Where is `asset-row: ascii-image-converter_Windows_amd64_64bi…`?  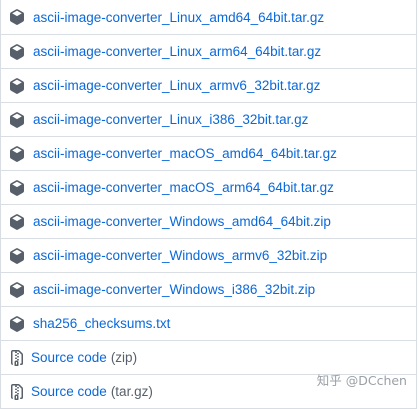
asset-row: ascii-image-converter_Windows_amd64_64bi… is located at coordinates (208, 221).